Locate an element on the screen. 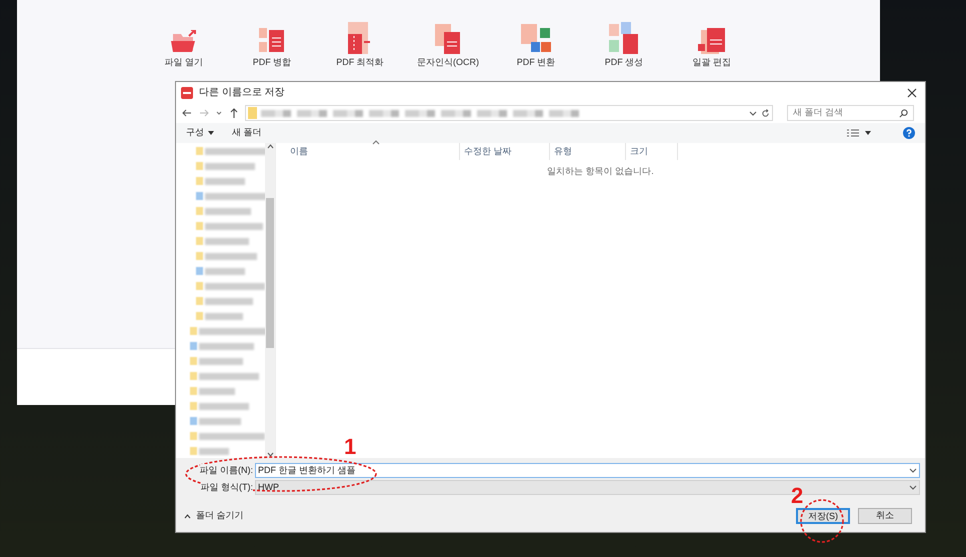  file-name-field: PDF 한글 변환하기 샘플 is located at coordinates (587, 470).